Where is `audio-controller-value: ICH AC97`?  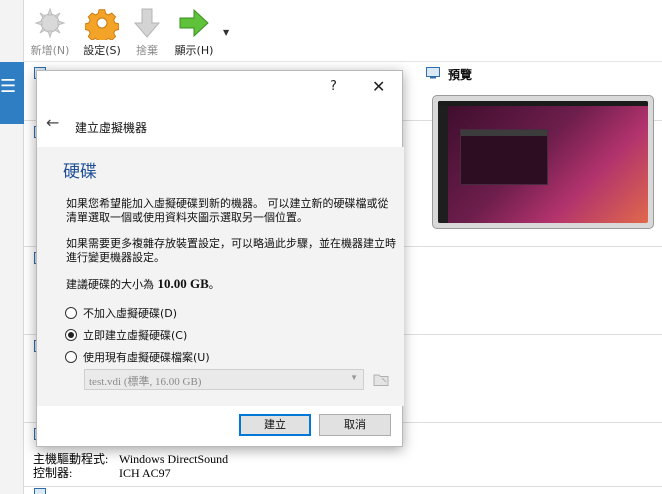 audio-controller-value: ICH AC97 is located at coordinates (145, 473).